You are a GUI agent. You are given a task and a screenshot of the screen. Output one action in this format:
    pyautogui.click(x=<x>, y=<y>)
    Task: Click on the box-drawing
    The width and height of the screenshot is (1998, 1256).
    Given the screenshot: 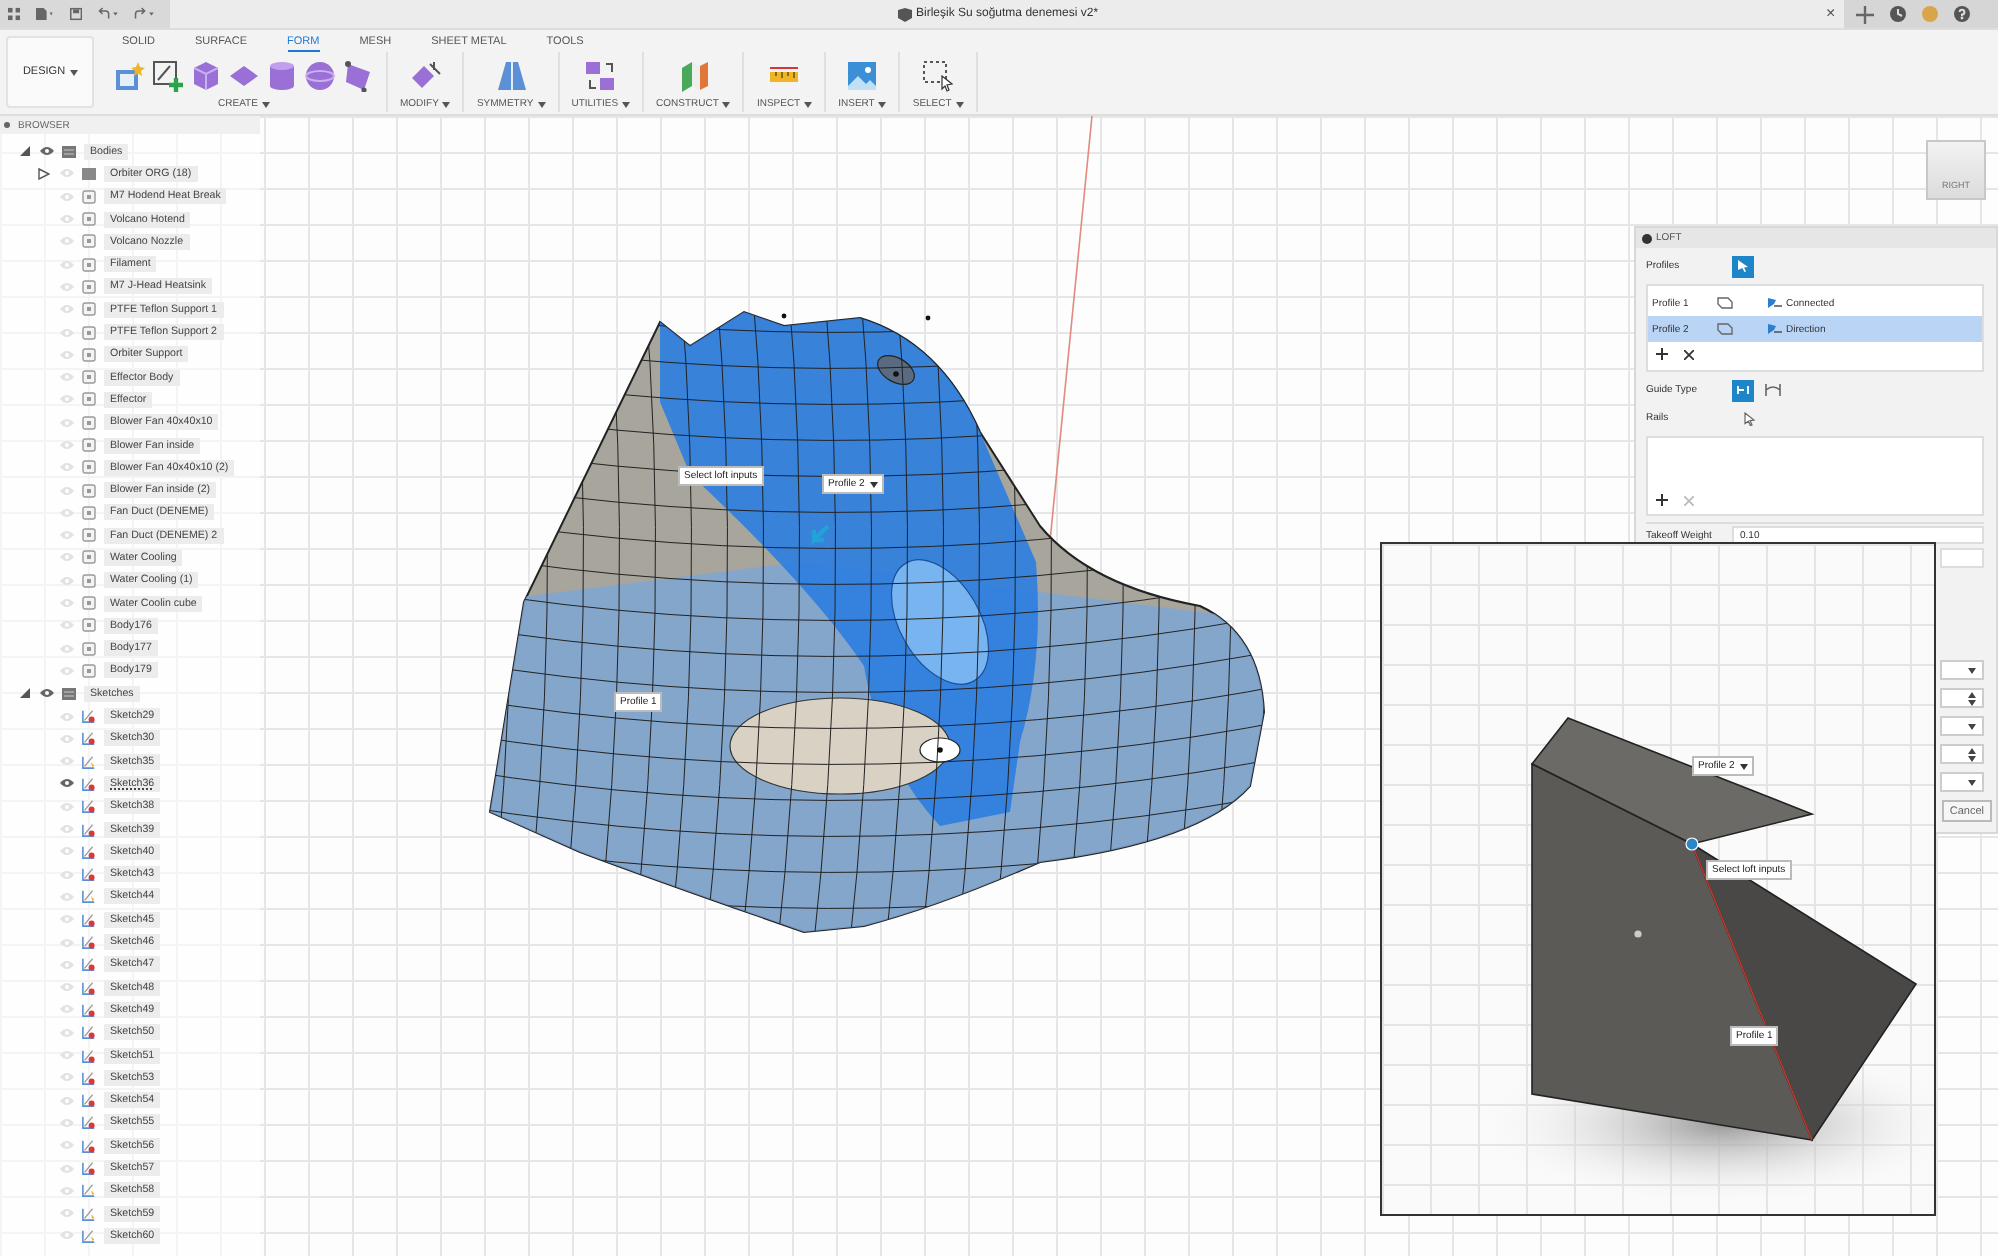 What is the action you would take?
    pyautogui.click(x=1724, y=929)
    